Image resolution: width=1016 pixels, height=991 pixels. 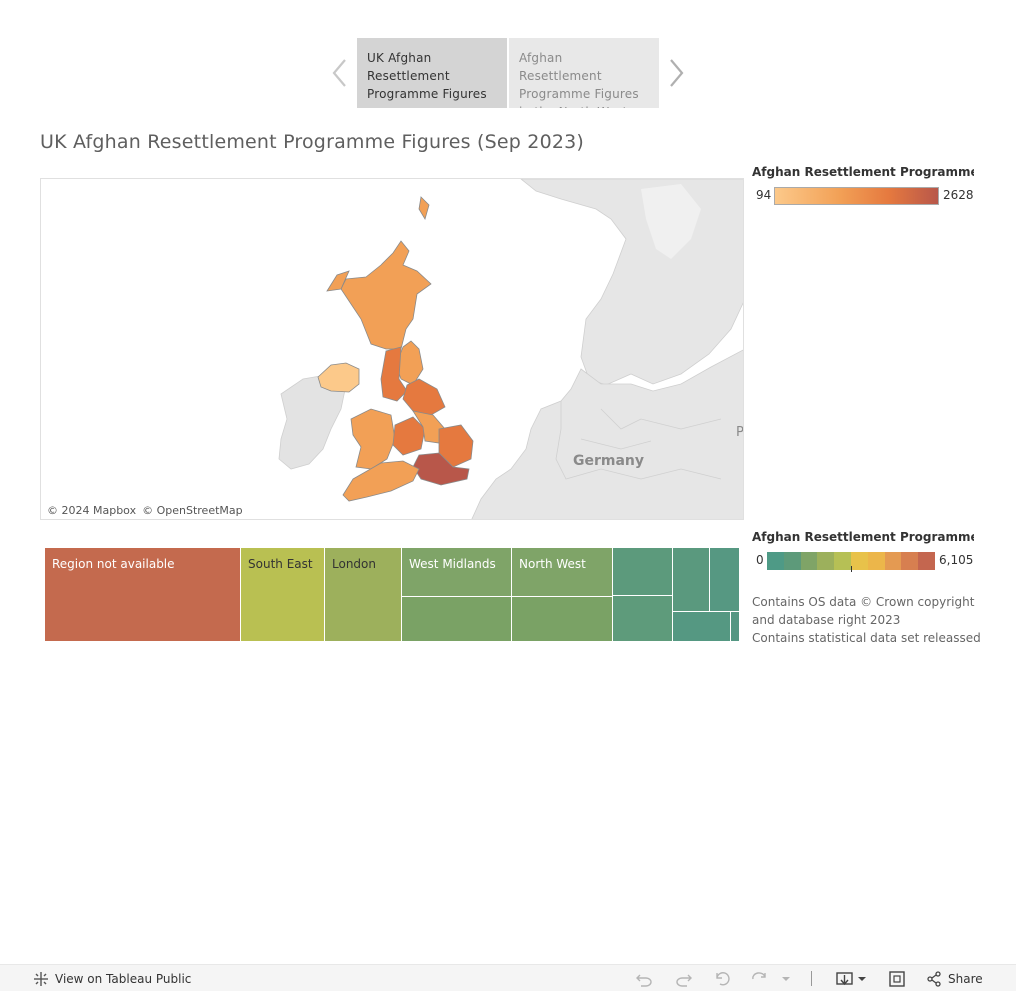 I want to click on redo-icon, so click(x=684, y=980).